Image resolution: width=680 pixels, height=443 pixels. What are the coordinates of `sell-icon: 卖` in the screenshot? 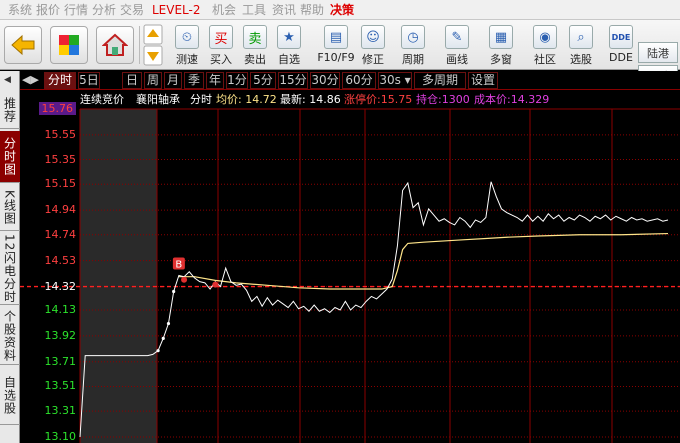 It's located at (255, 37).